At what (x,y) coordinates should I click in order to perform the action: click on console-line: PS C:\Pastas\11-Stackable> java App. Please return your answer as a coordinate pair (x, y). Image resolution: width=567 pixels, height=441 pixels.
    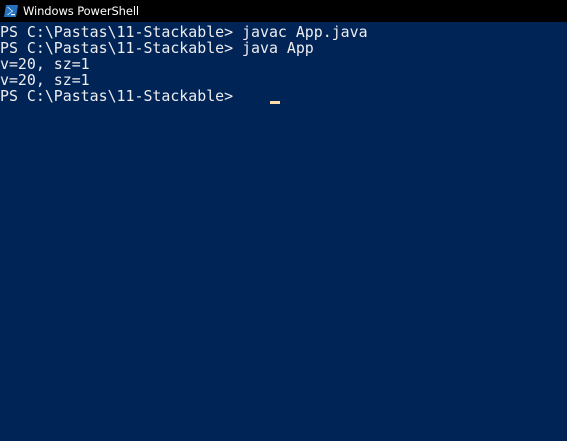
    Looking at the image, I should click on (157, 48).